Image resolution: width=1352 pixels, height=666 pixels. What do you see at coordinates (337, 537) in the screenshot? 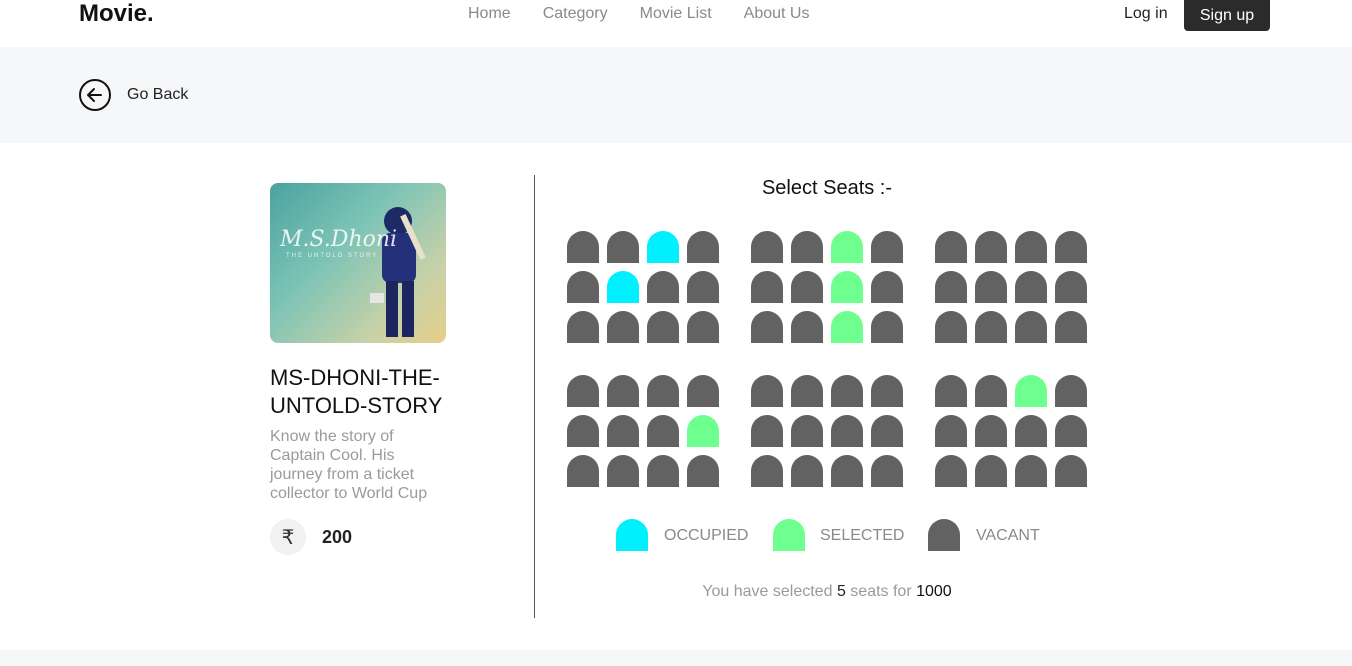
I see `ticket-price: 200` at bounding box center [337, 537].